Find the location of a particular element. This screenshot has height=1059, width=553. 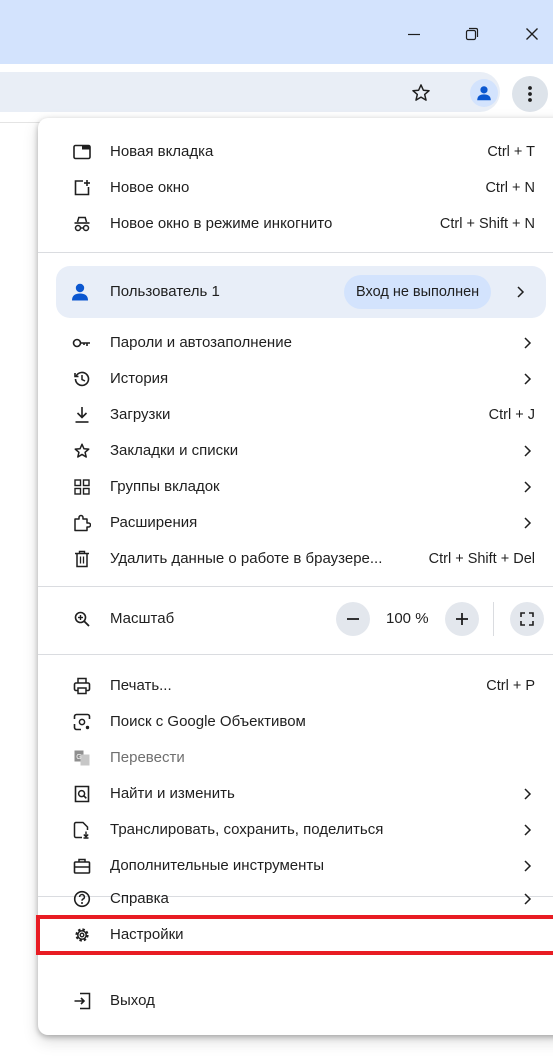

shortcut-text: Ctrl + Shift + Del is located at coordinates (481, 559).